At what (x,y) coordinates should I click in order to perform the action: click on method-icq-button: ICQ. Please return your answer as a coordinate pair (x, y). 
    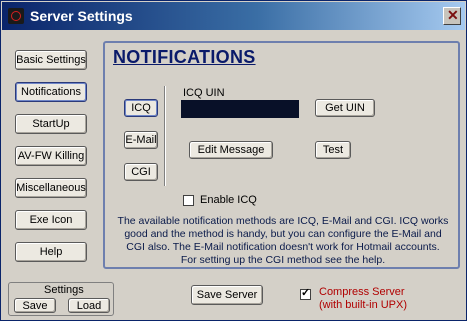
    Looking at the image, I should click on (141, 108).